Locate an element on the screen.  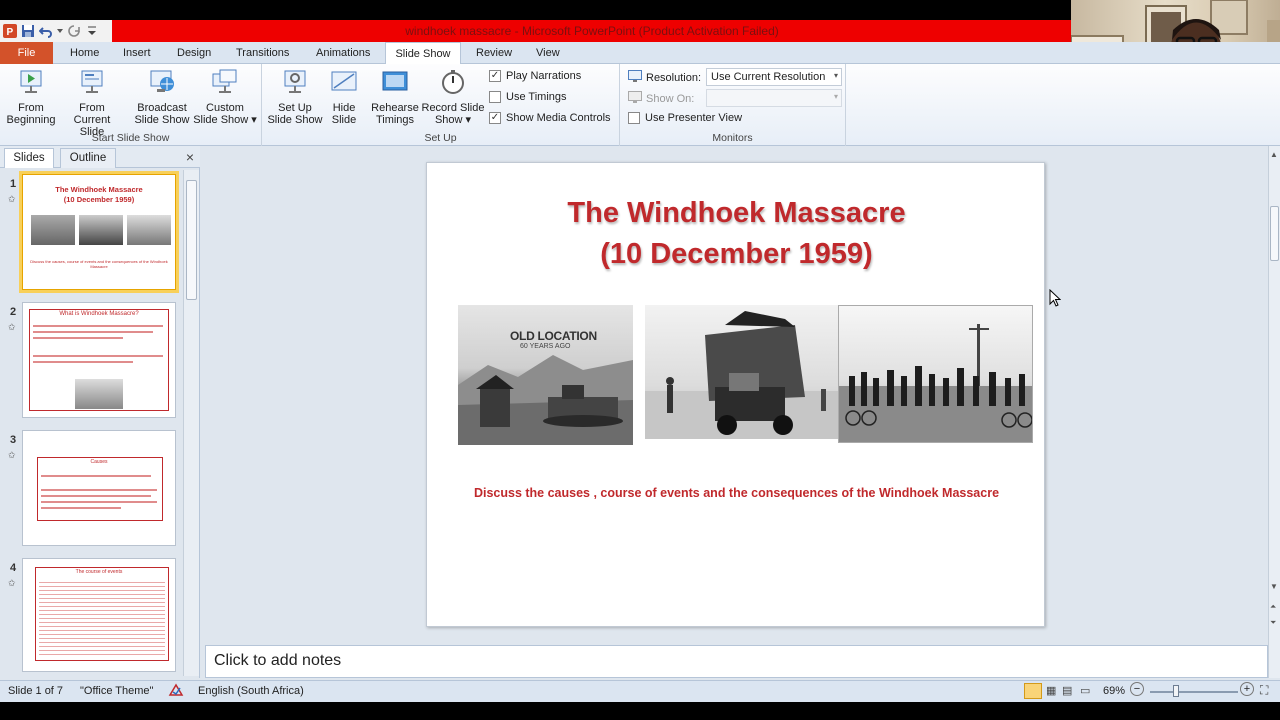
tab-slide-show: Slide Show is located at coordinates (423, 53).